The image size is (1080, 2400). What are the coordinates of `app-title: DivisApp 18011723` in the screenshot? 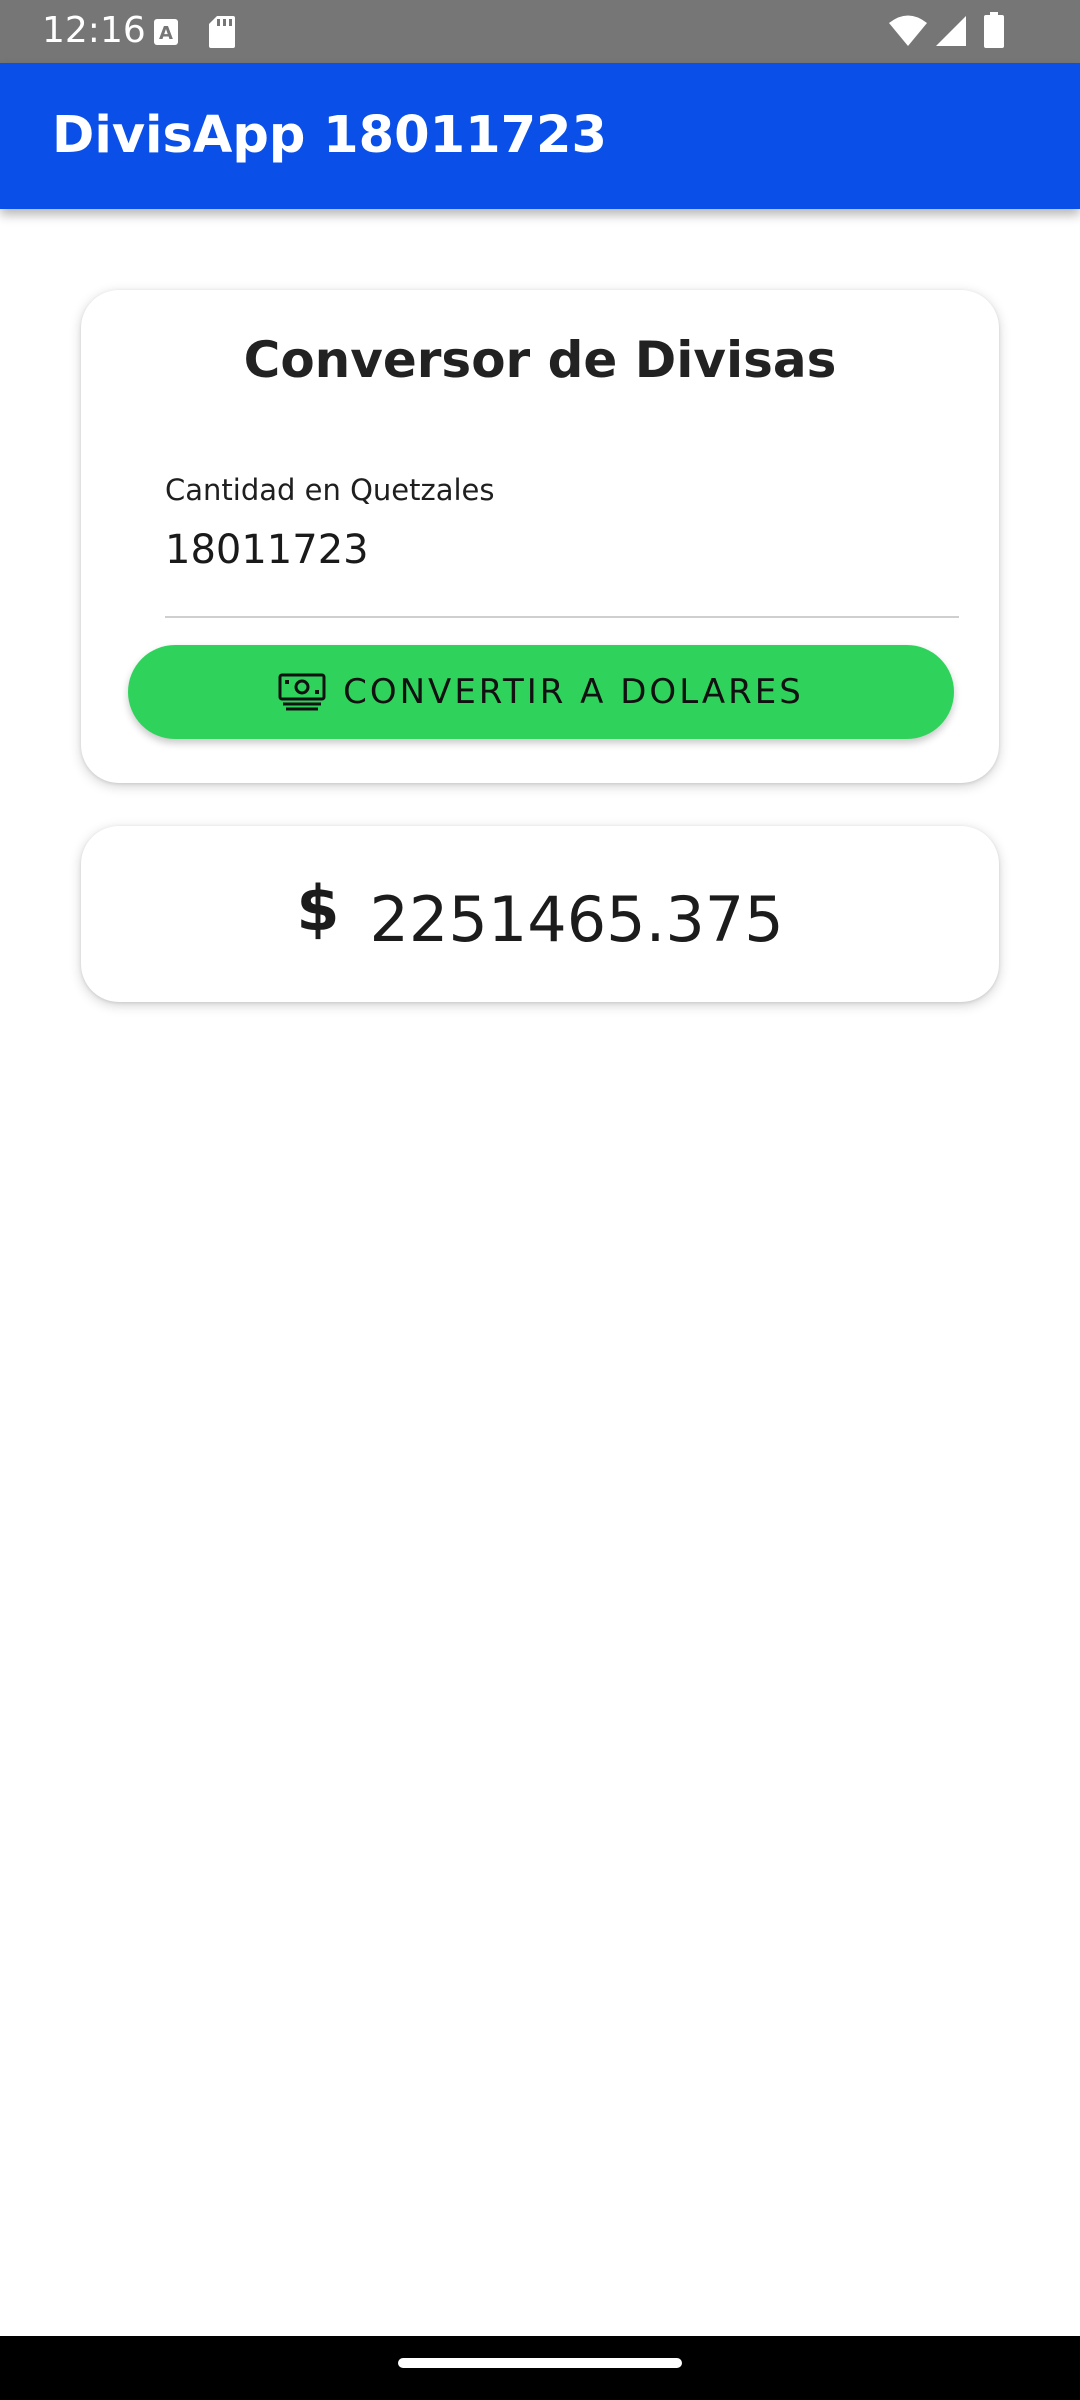 It's located at (330, 135).